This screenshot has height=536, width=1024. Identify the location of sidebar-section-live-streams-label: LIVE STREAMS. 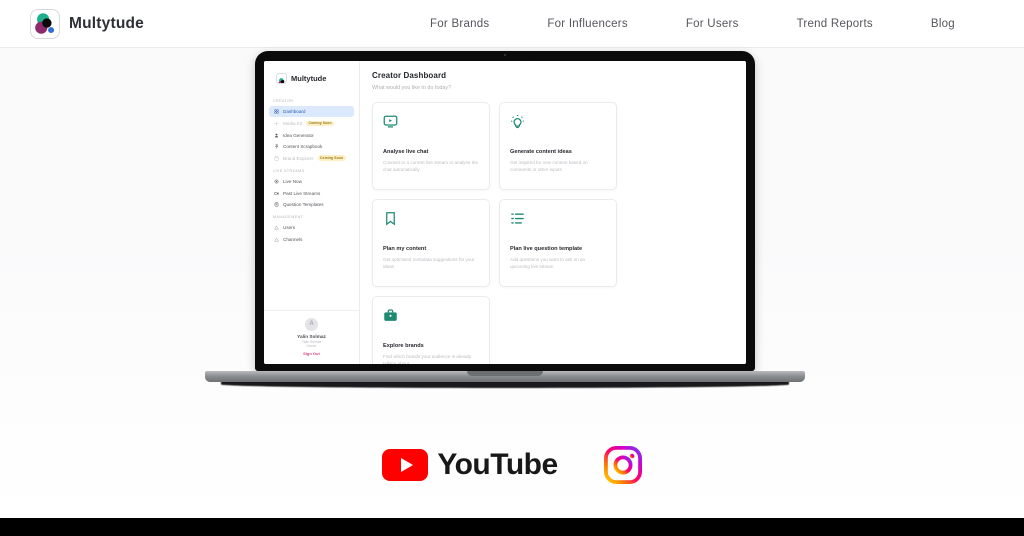
(289, 171).